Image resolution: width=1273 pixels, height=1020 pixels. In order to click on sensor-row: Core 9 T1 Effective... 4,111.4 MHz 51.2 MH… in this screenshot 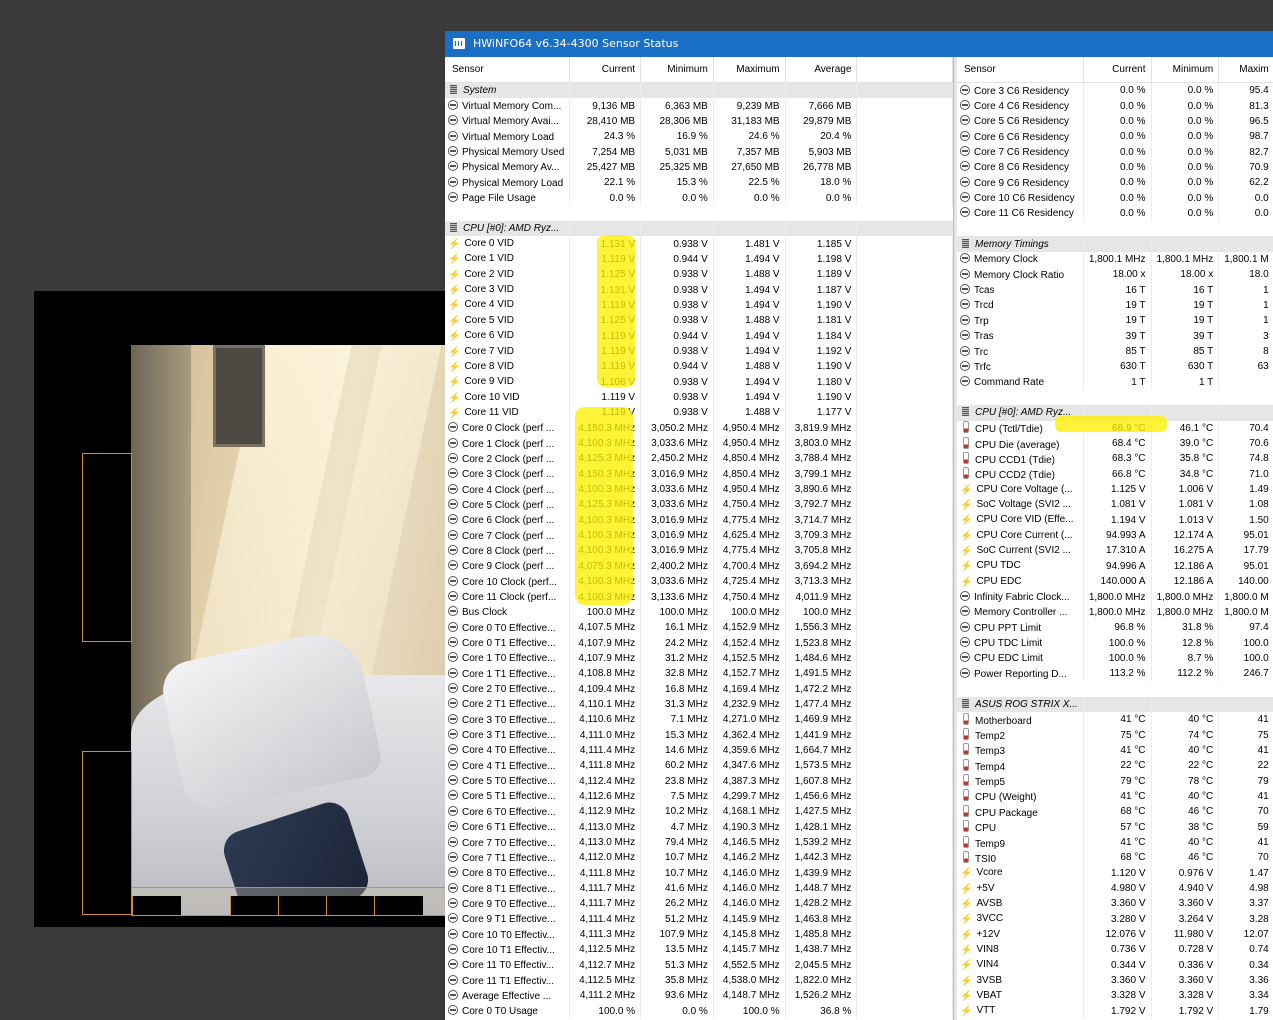, I will do `click(699, 919)`.